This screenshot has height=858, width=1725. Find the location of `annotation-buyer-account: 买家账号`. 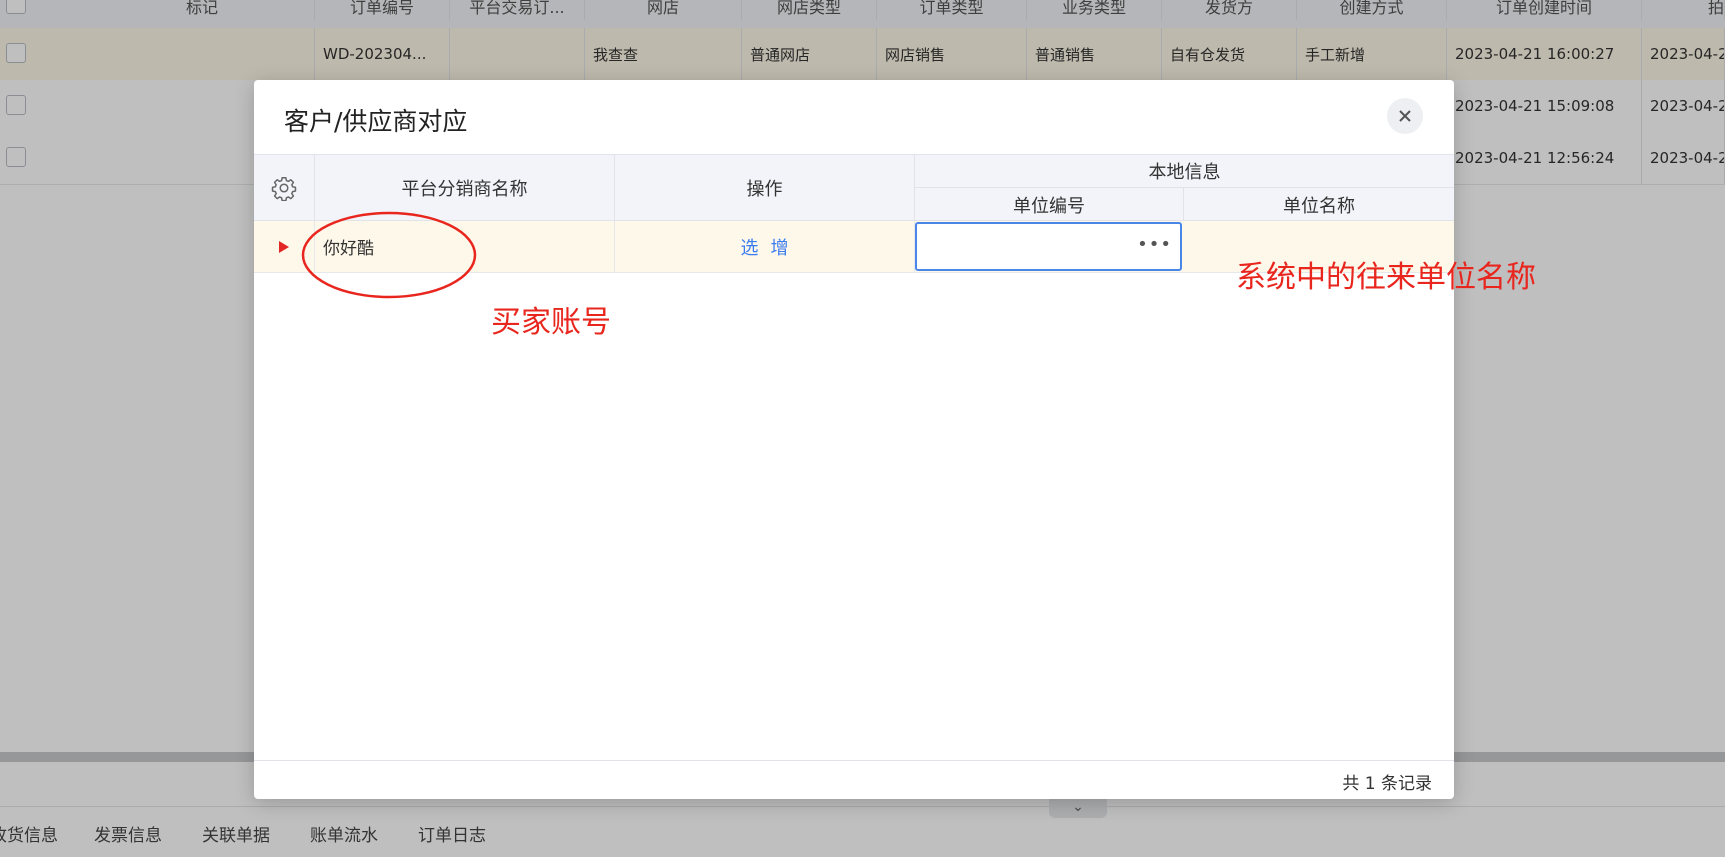

annotation-buyer-account: 买家账号 is located at coordinates (551, 322).